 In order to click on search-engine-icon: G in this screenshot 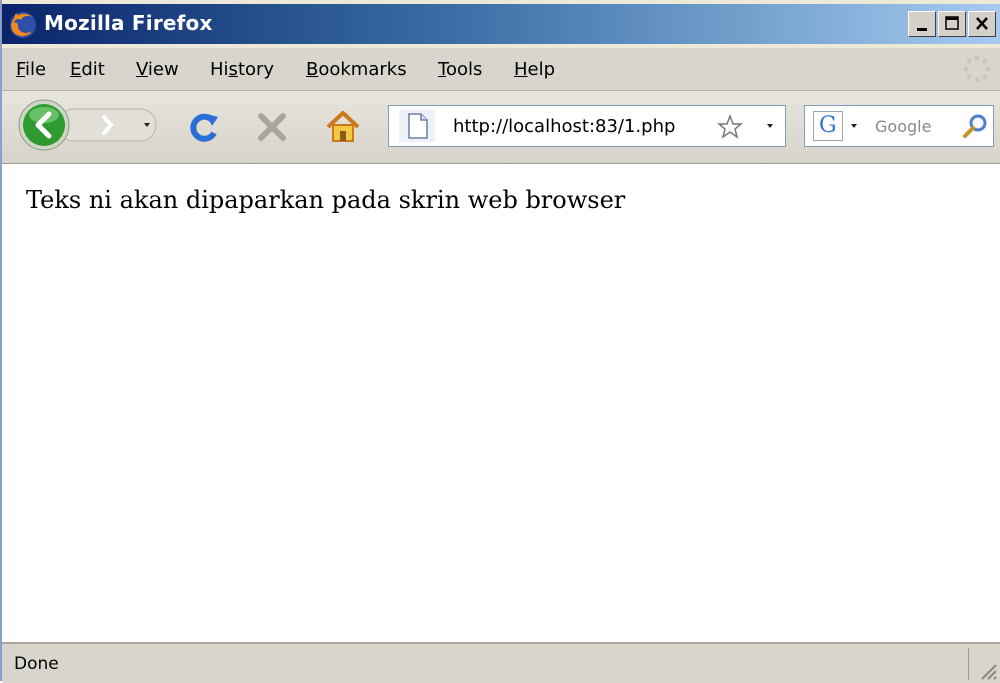, I will do `click(828, 125)`.